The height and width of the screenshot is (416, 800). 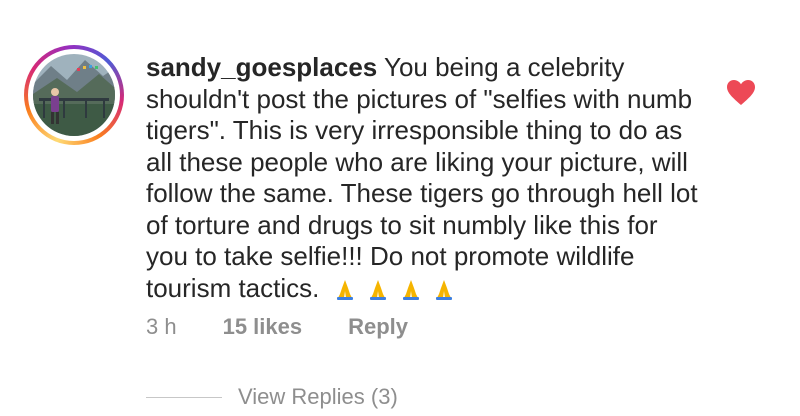 I want to click on comment-username: sandy_goesplaces, so click(x=261, y=67).